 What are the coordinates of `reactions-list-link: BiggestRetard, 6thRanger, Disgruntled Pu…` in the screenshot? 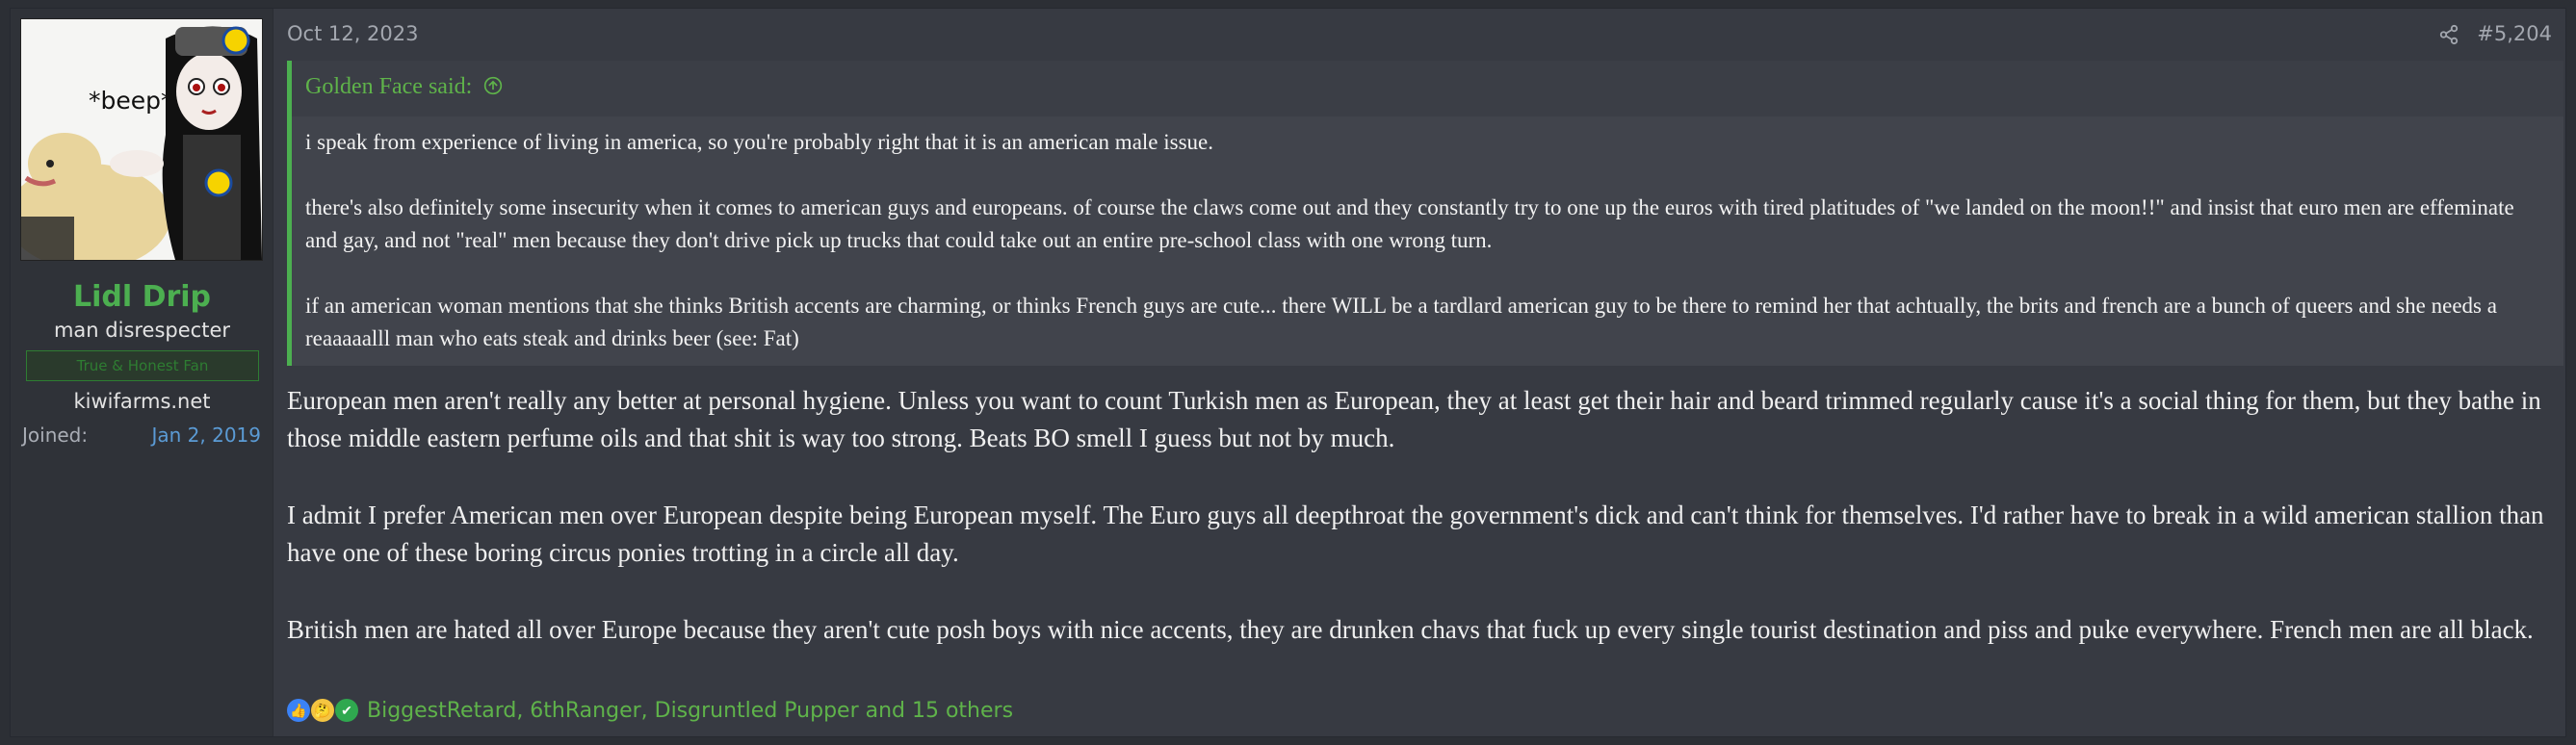 It's located at (690, 711).